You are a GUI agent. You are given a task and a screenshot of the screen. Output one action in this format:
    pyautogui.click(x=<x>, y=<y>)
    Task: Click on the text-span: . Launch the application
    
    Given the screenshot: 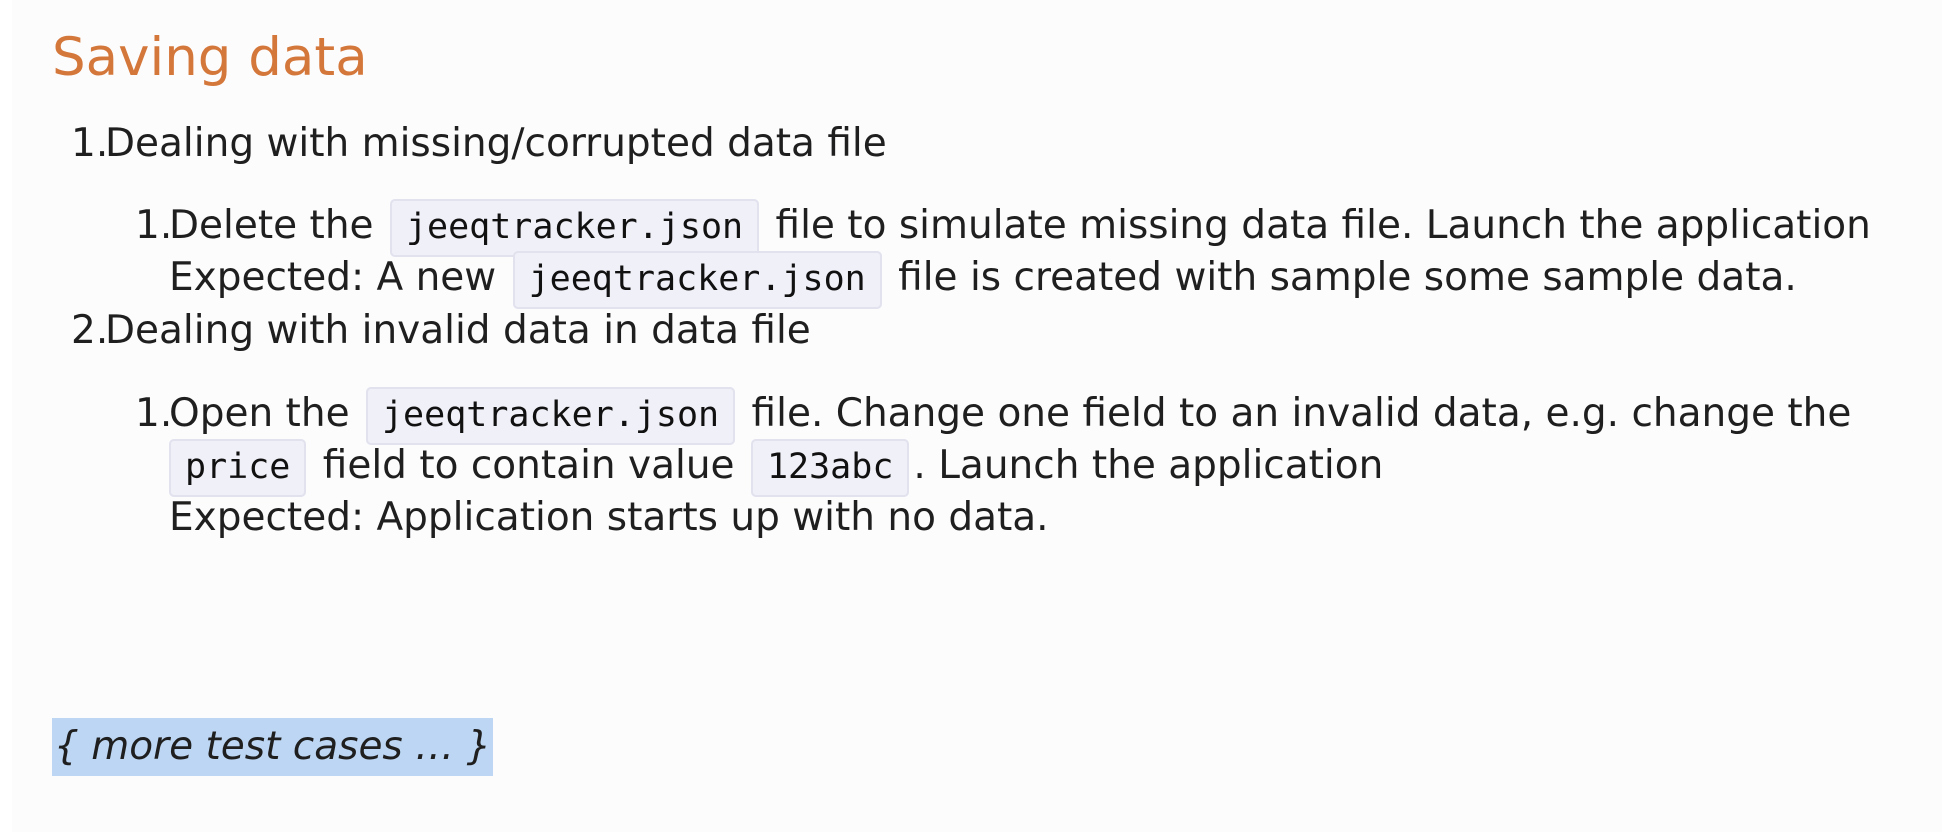 What is the action you would take?
    pyautogui.click(x=1148, y=465)
    